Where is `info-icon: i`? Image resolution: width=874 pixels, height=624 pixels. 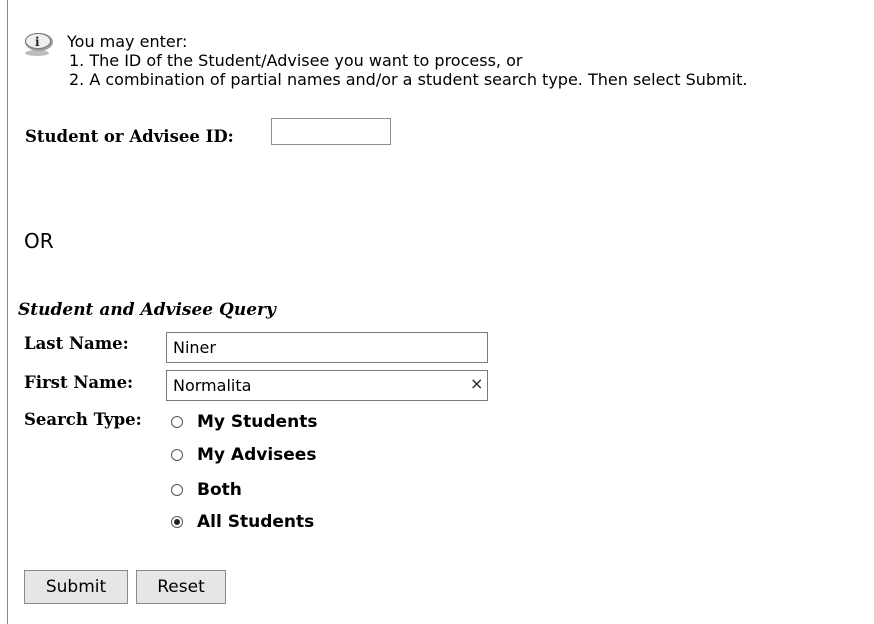
info-icon: i is located at coordinates (39, 44).